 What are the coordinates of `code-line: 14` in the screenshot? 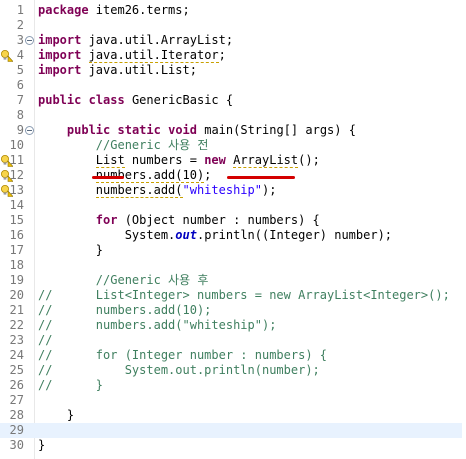 It's located at (231, 205).